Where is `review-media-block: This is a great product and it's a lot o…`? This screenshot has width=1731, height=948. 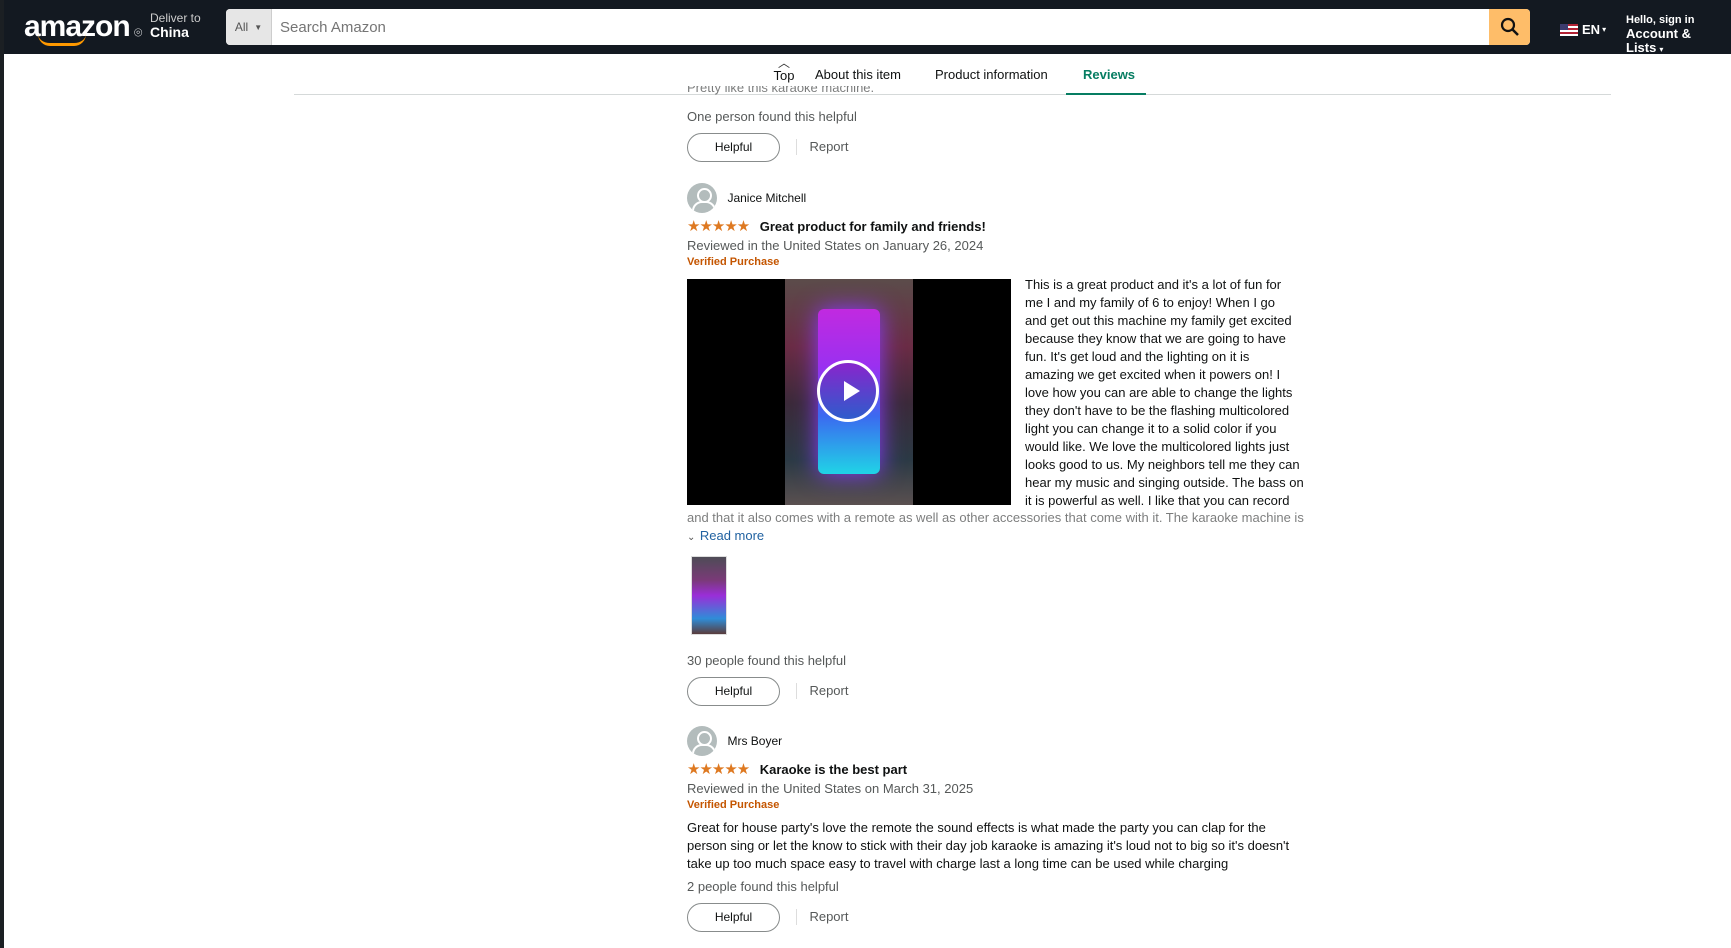
review-media-block: This is a great product and it's a lot o… is located at coordinates (997, 392).